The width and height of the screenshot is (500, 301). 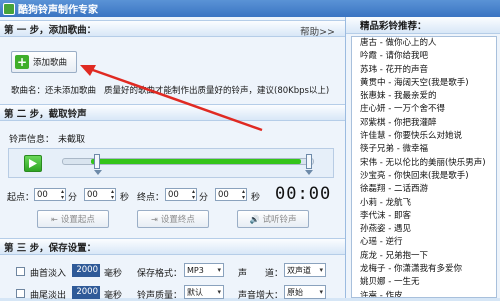 I want to click on recommend-item: 张惠妹 - 我最亲爱的, so click(x=424, y=96).